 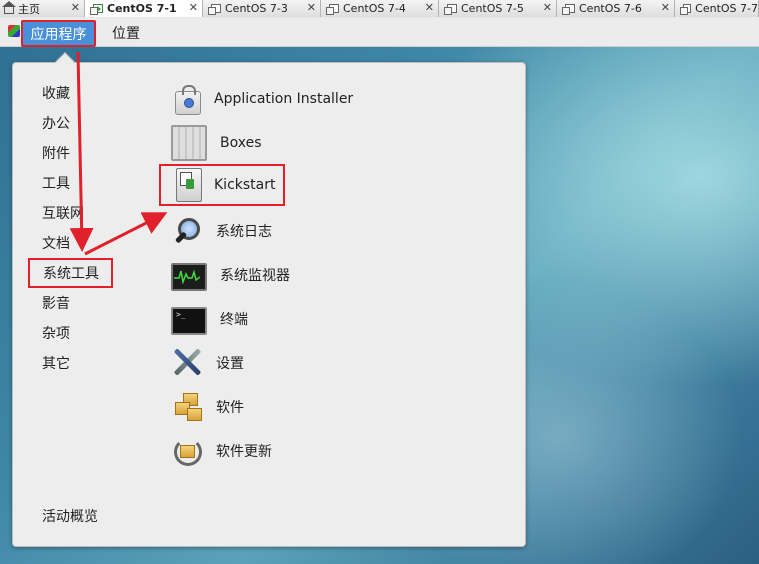 What do you see at coordinates (189, 277) in the screenshot?
I see `system-monitor-icon` at bounding box center [189, 277].